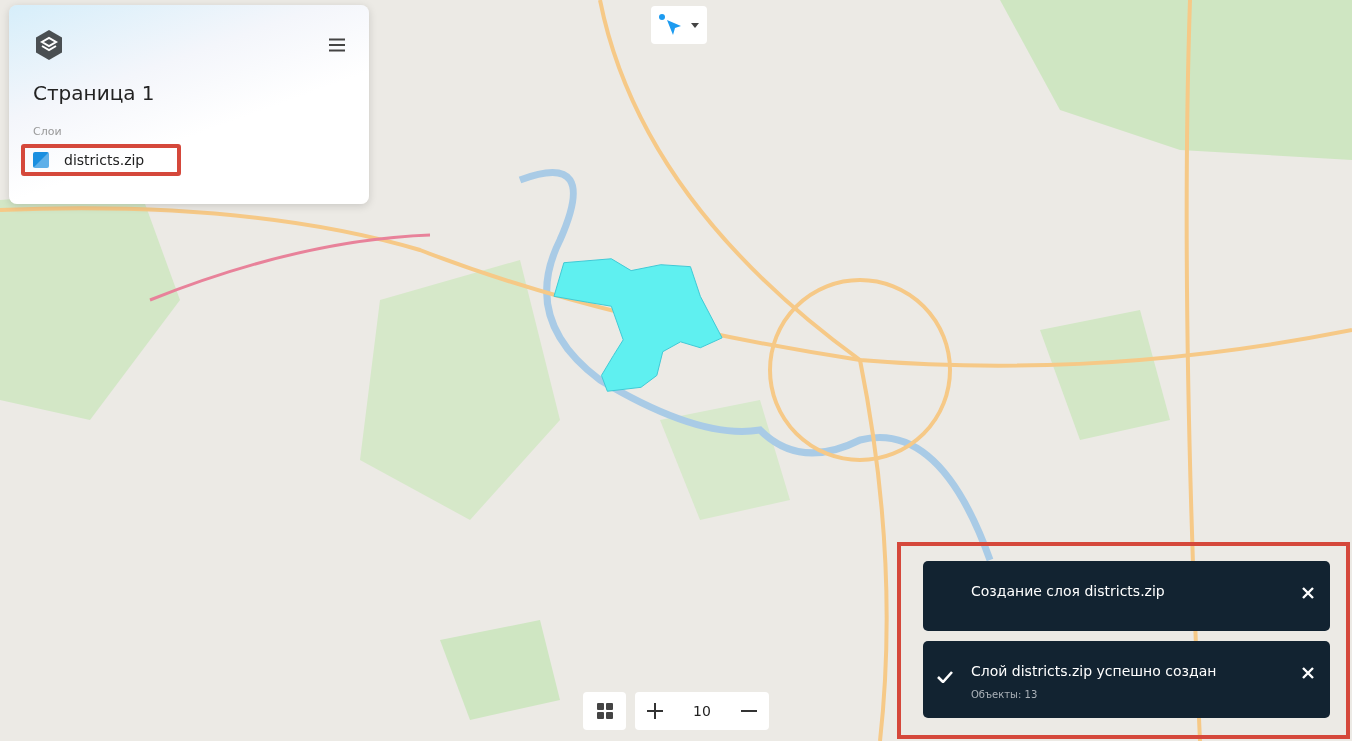 This screenshot has height=741, width=1352. I want to click on section-label: Слои, so click(48, 131).